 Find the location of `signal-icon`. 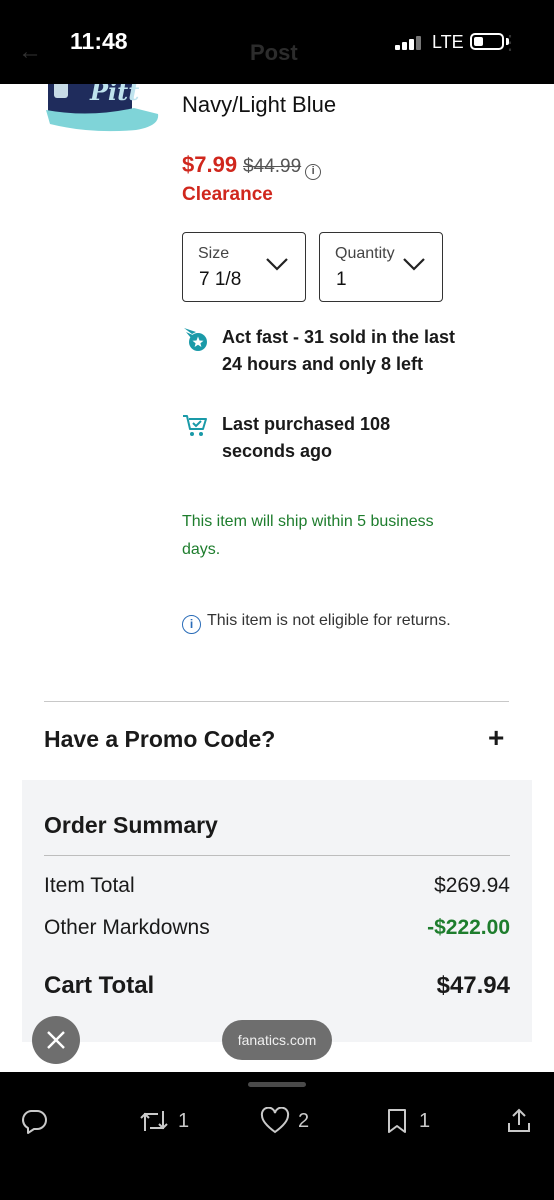

signal-icon is located at coordinates (409, 43).